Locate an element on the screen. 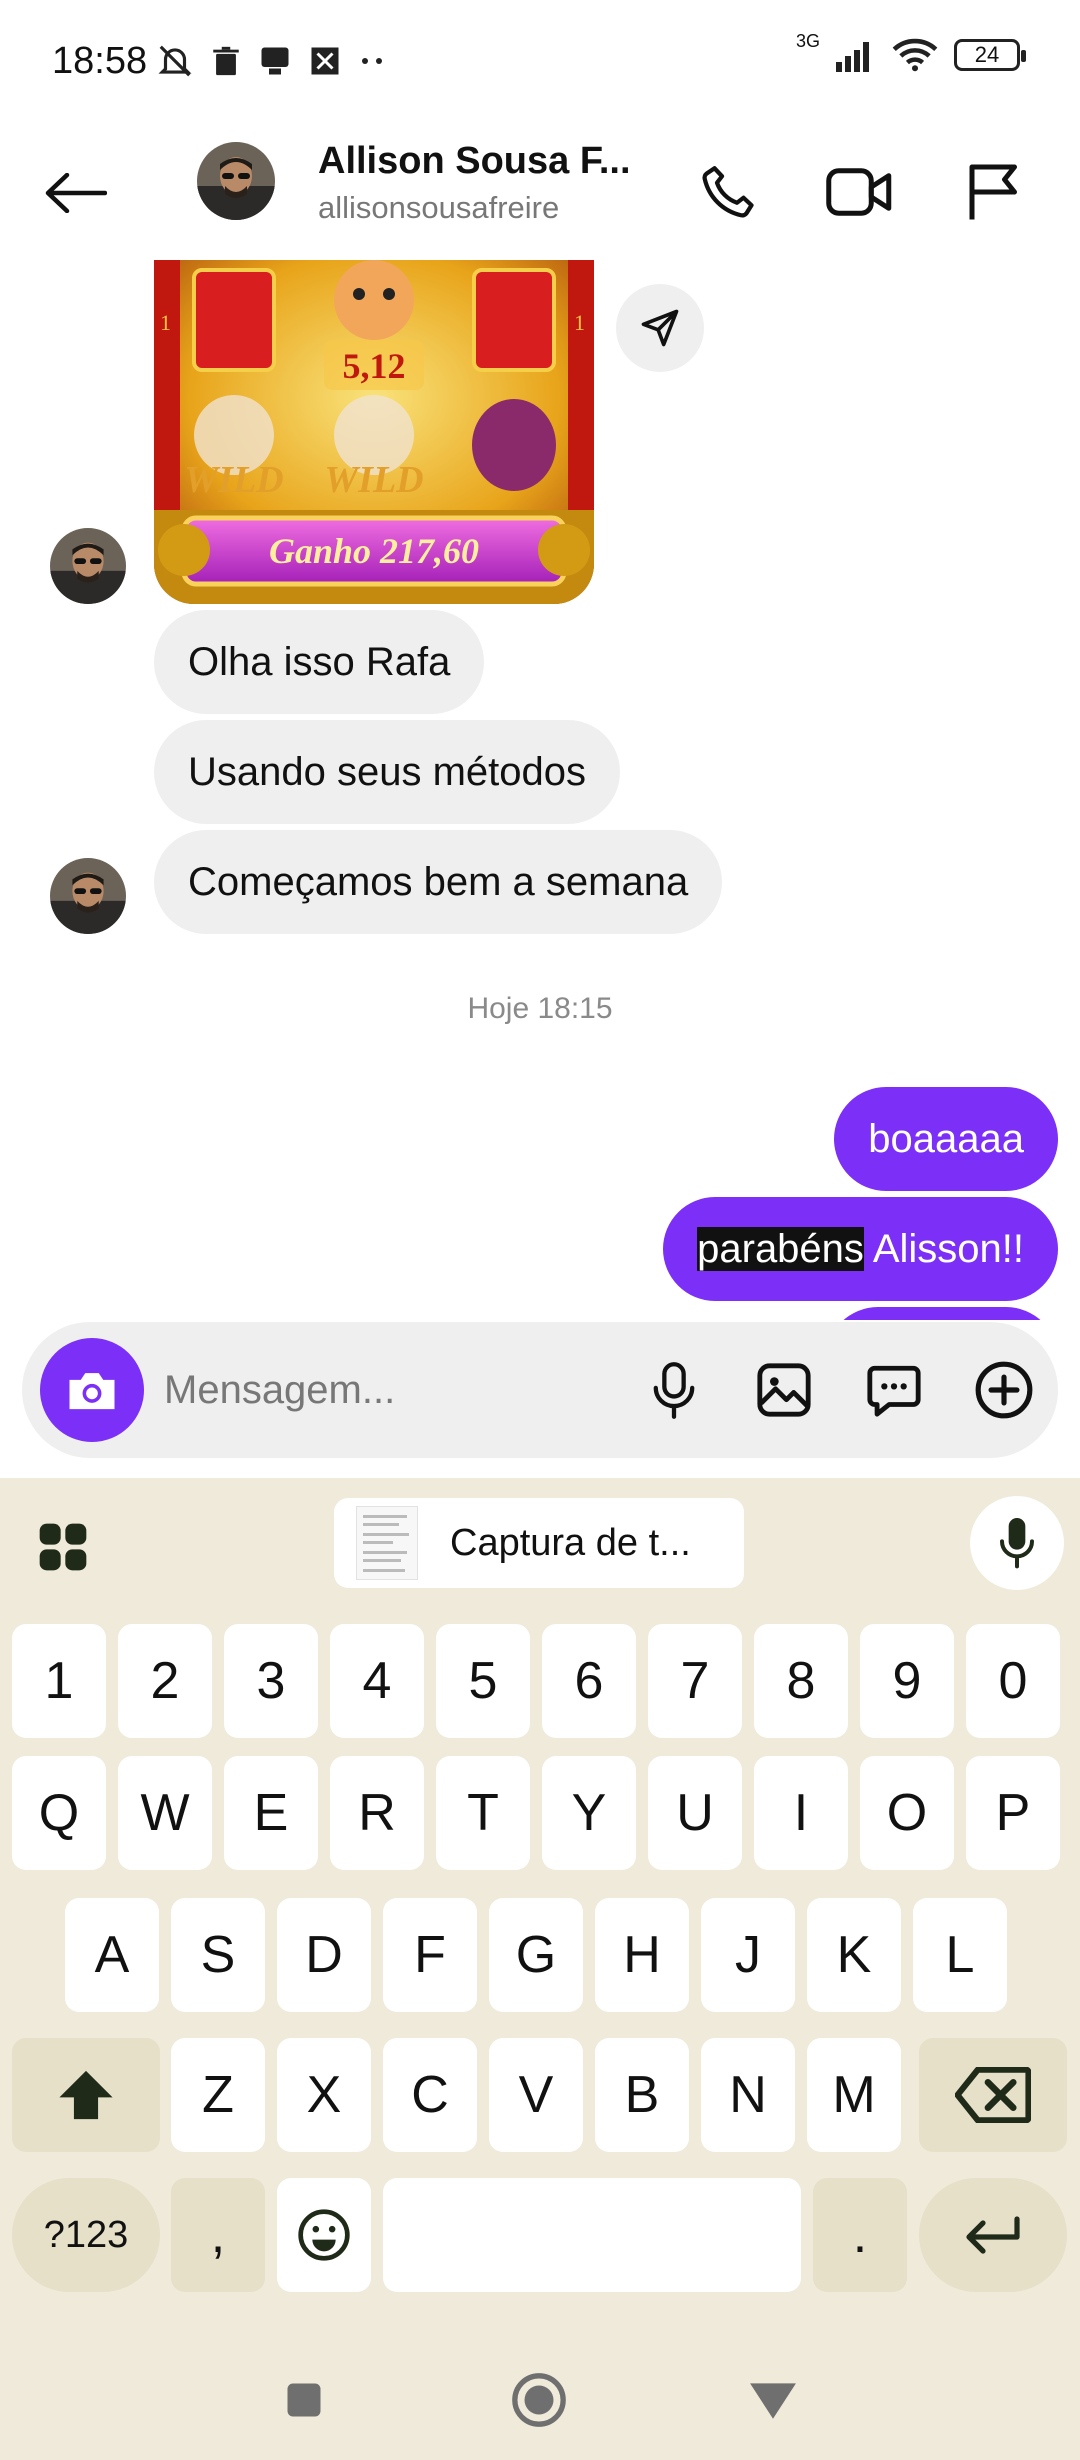  key-0: 0 is located at coordinates (1013, 1681).